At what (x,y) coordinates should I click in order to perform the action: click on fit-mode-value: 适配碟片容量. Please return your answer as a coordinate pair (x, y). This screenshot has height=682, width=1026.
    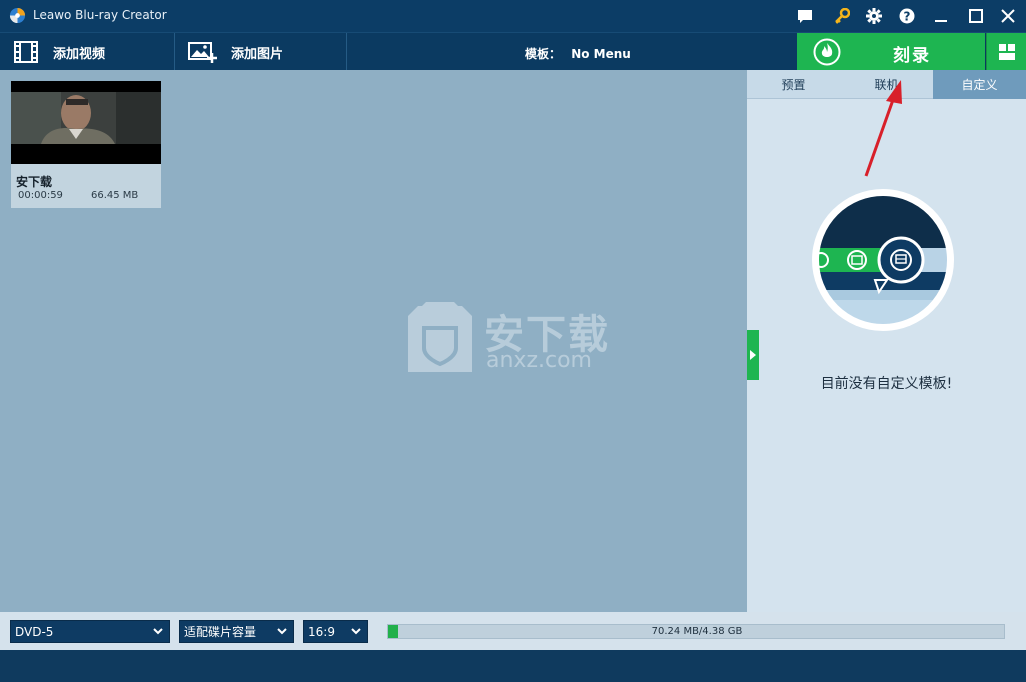
    Looking at the image, I should click on (220, 632).